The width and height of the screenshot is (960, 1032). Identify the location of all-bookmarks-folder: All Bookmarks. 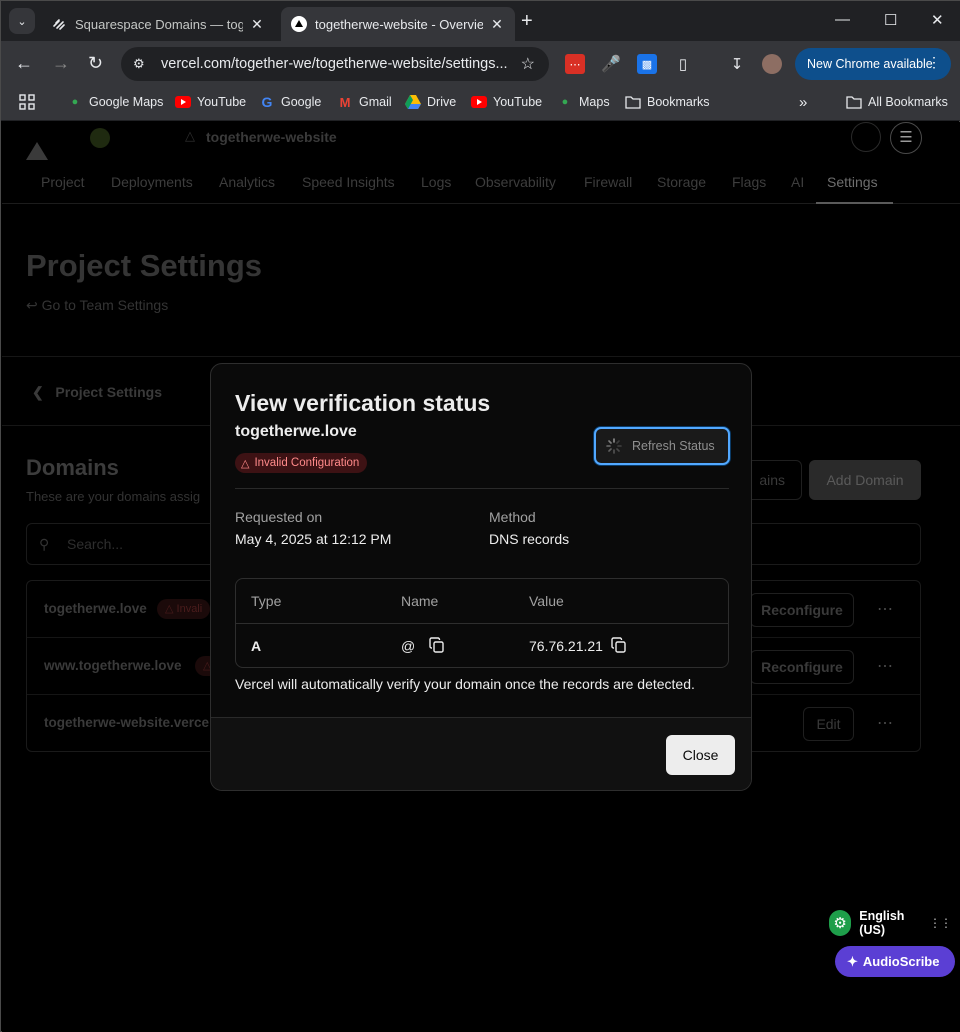
(897, 102).